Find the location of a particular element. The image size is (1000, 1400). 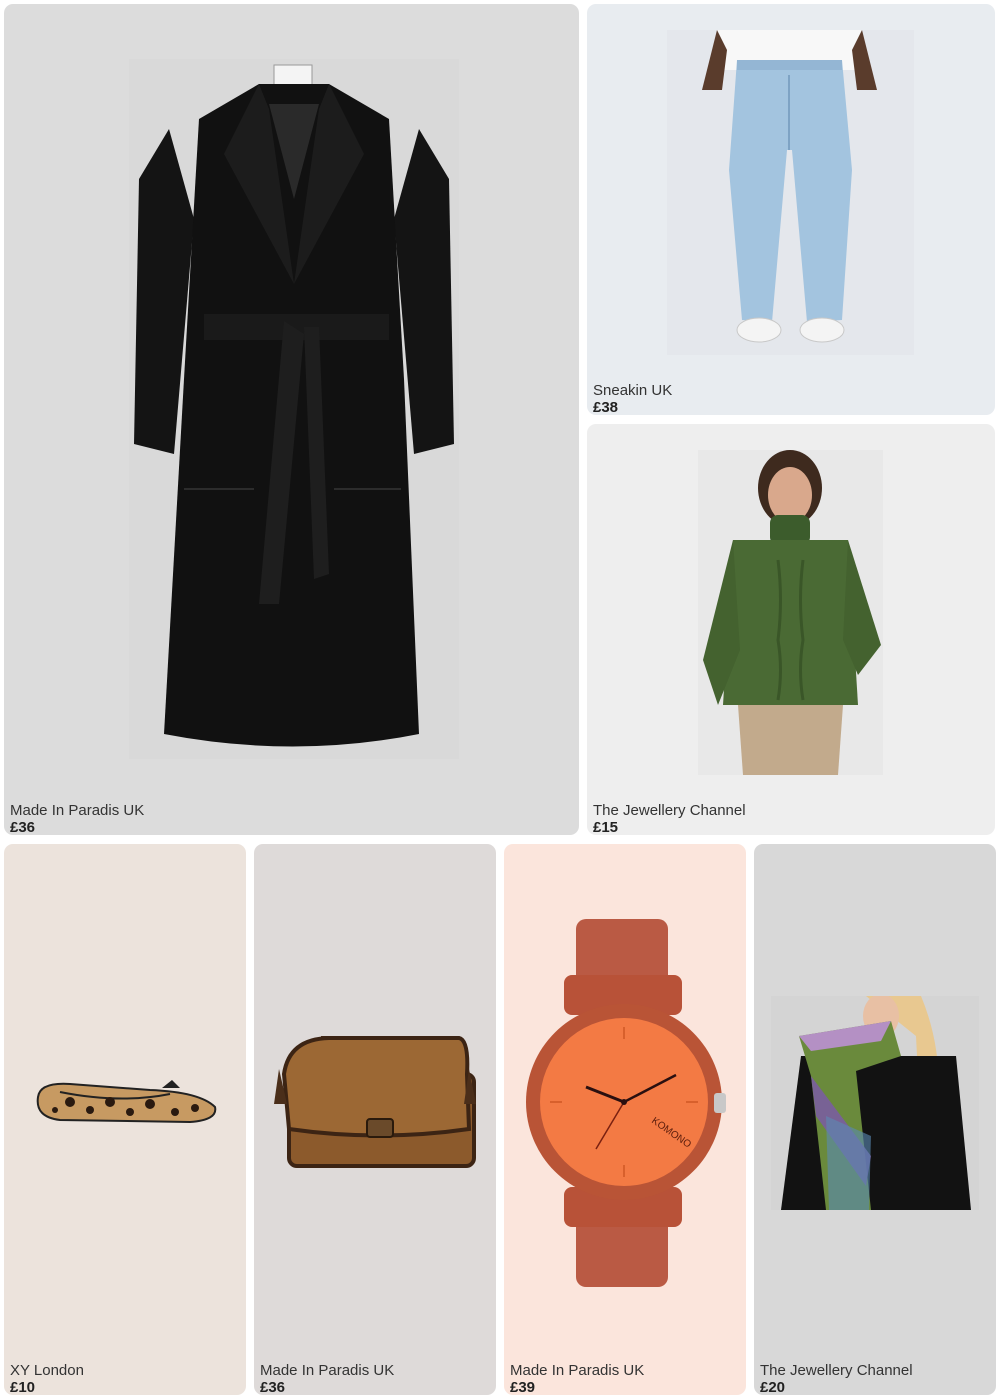

product-card-ballet-flat: XY London £10 is located at coordinates (125, 1119).